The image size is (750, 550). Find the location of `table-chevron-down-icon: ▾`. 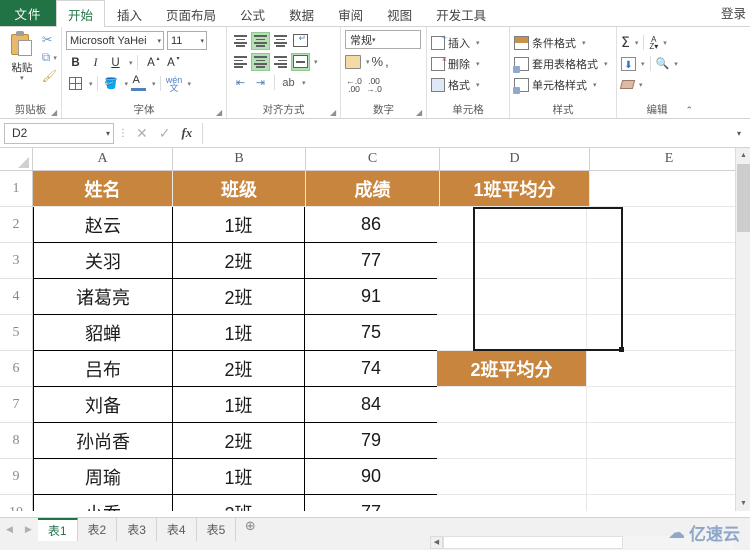

table-chevron-down-icon: ▾ is located at coordinates (606, 64).